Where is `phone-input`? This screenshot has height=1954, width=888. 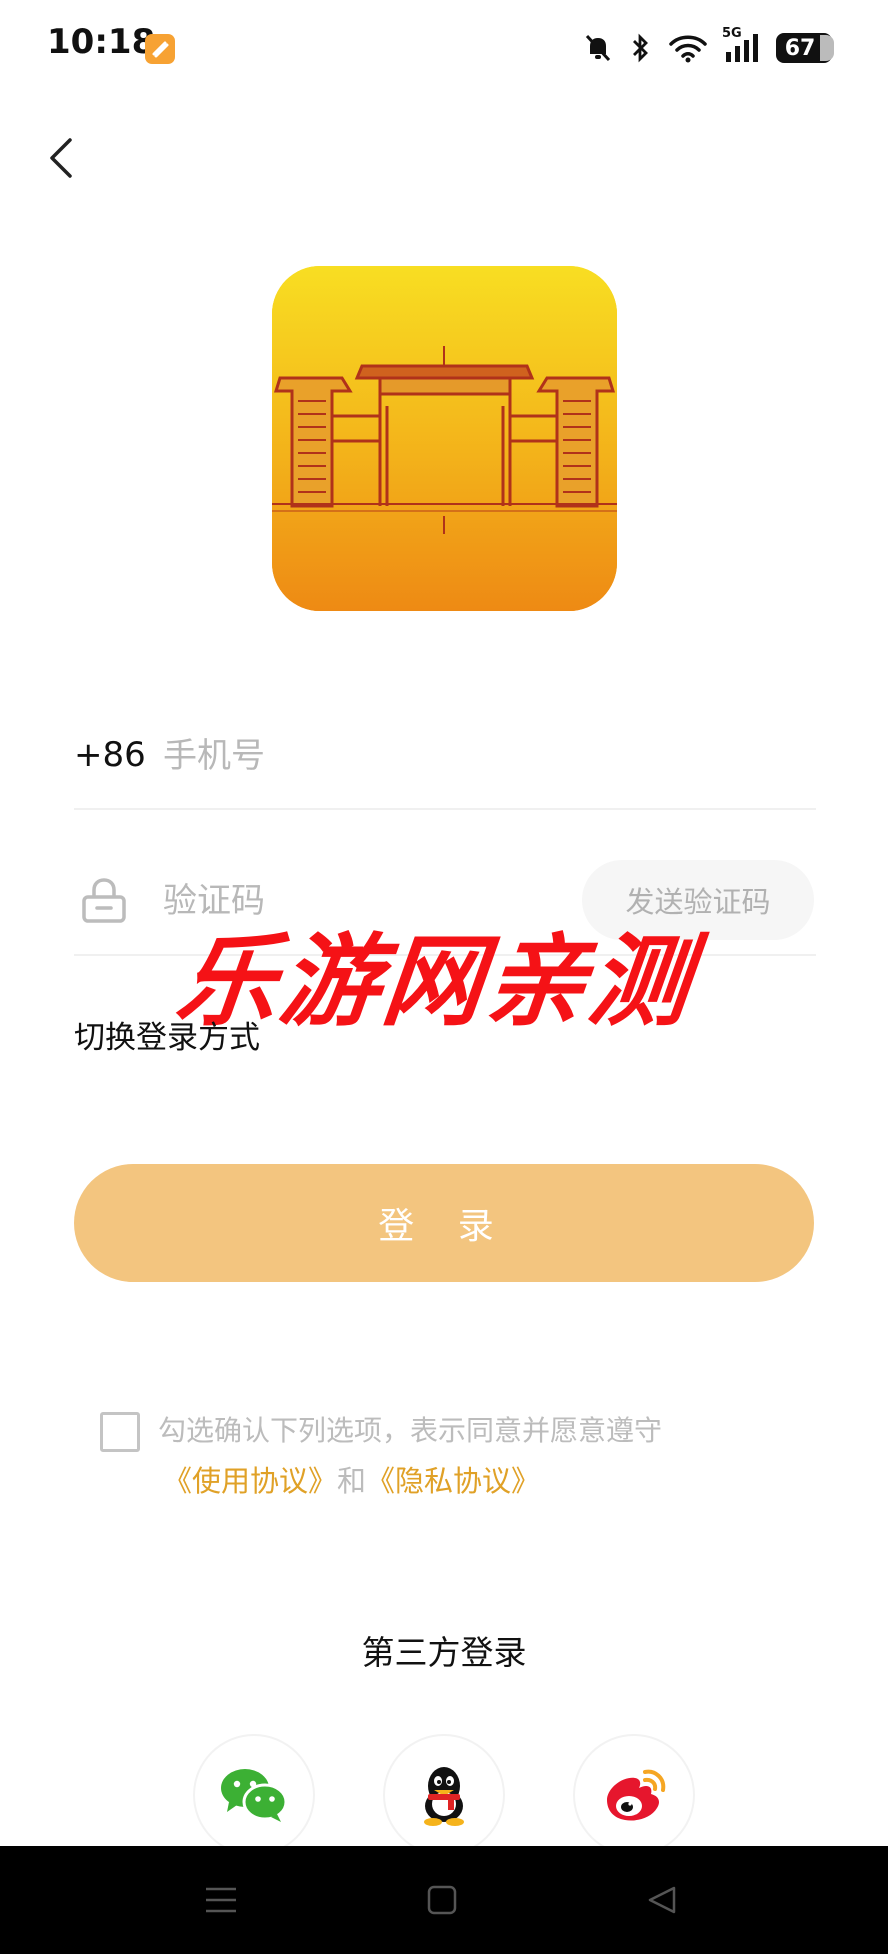 phone-input is located at coordinates (463, 756).